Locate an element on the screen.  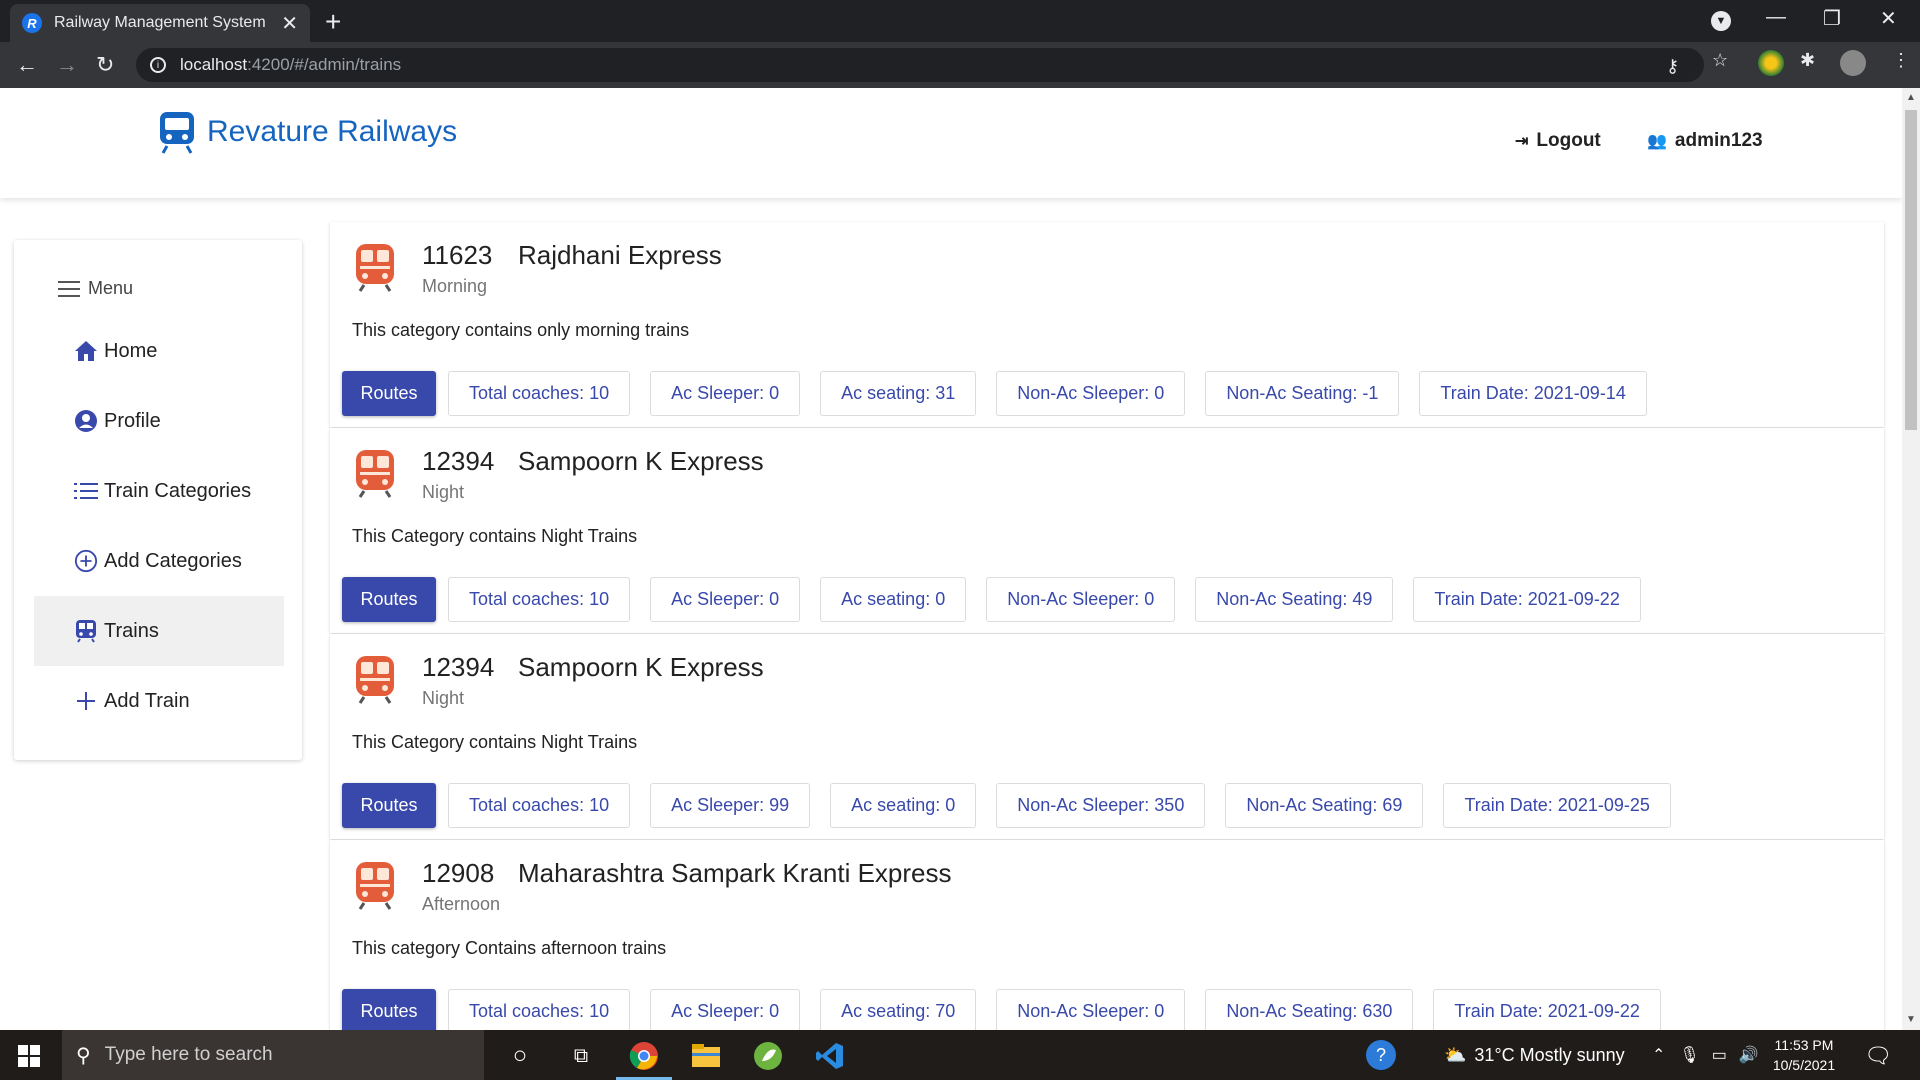
notification-icon: 🗨 is located at coordinates (1878, 1056).